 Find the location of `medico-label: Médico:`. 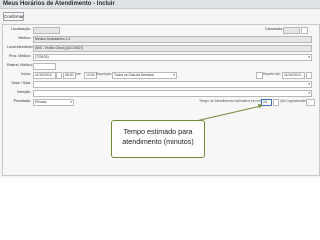

medico-label: Médico: is located at coordinates (24, 38).